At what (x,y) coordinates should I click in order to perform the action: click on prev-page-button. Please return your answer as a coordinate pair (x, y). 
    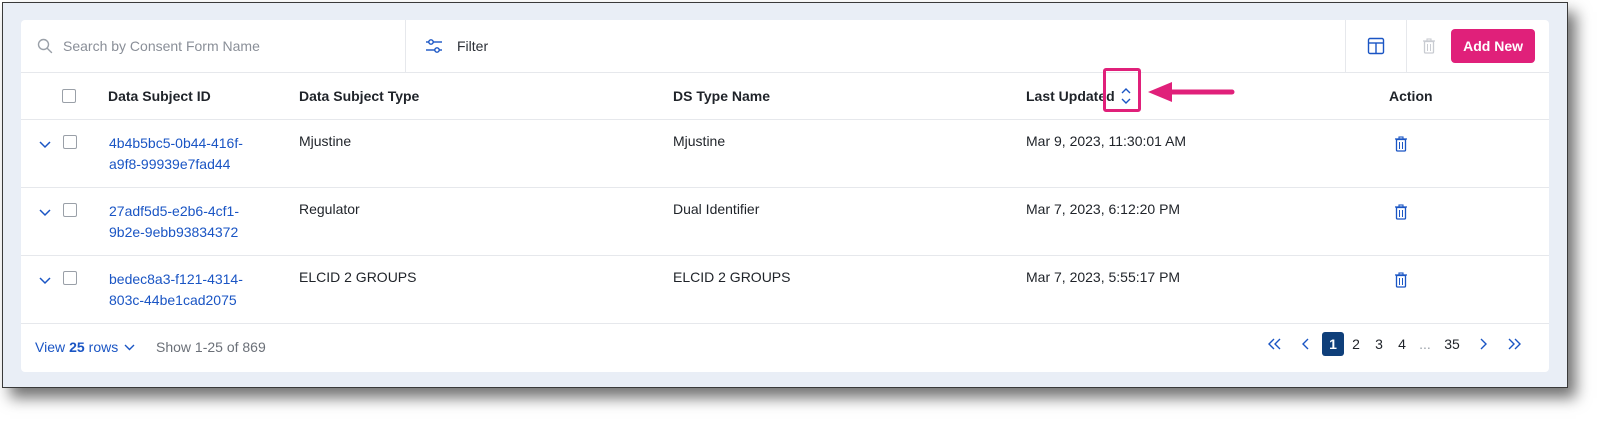
    Looking at the image, I should click on (1306, 344).